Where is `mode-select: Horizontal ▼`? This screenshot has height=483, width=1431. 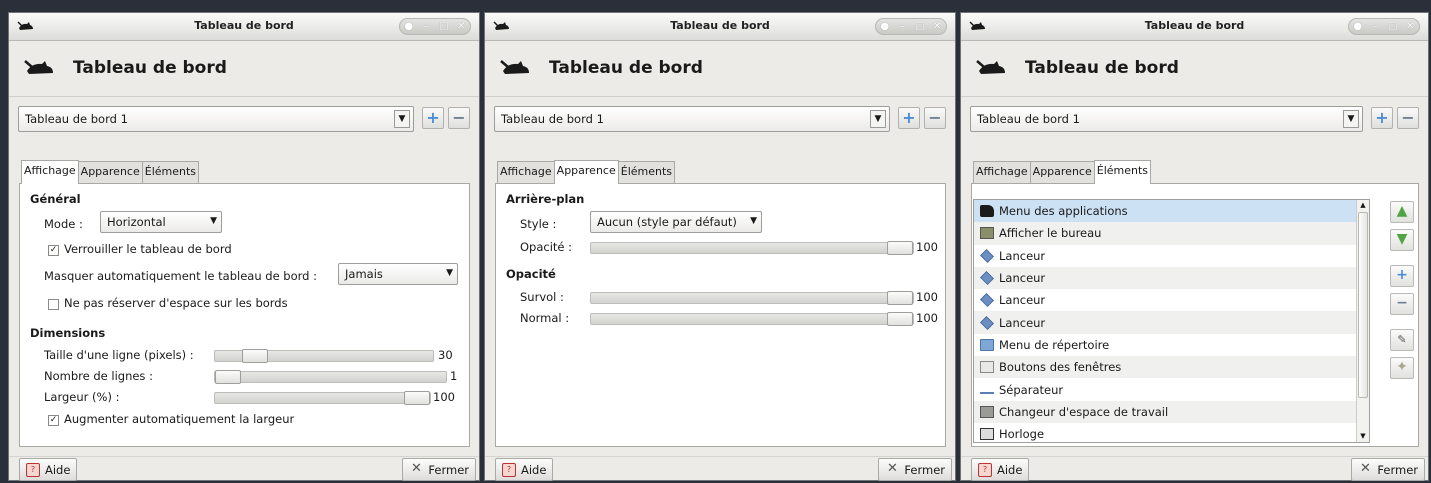 mode-select: Horizontal ▼ is located at coordinates (161, 222).